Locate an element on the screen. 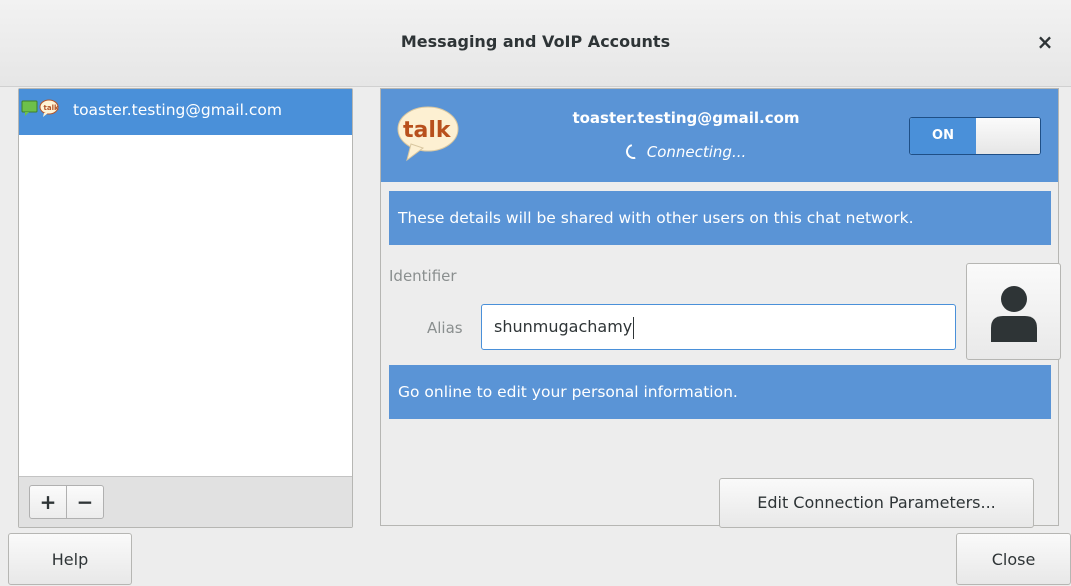 This screenshot has width=1071, height=586. account-list-toolbar: + − is located at coordinates (185, 501).